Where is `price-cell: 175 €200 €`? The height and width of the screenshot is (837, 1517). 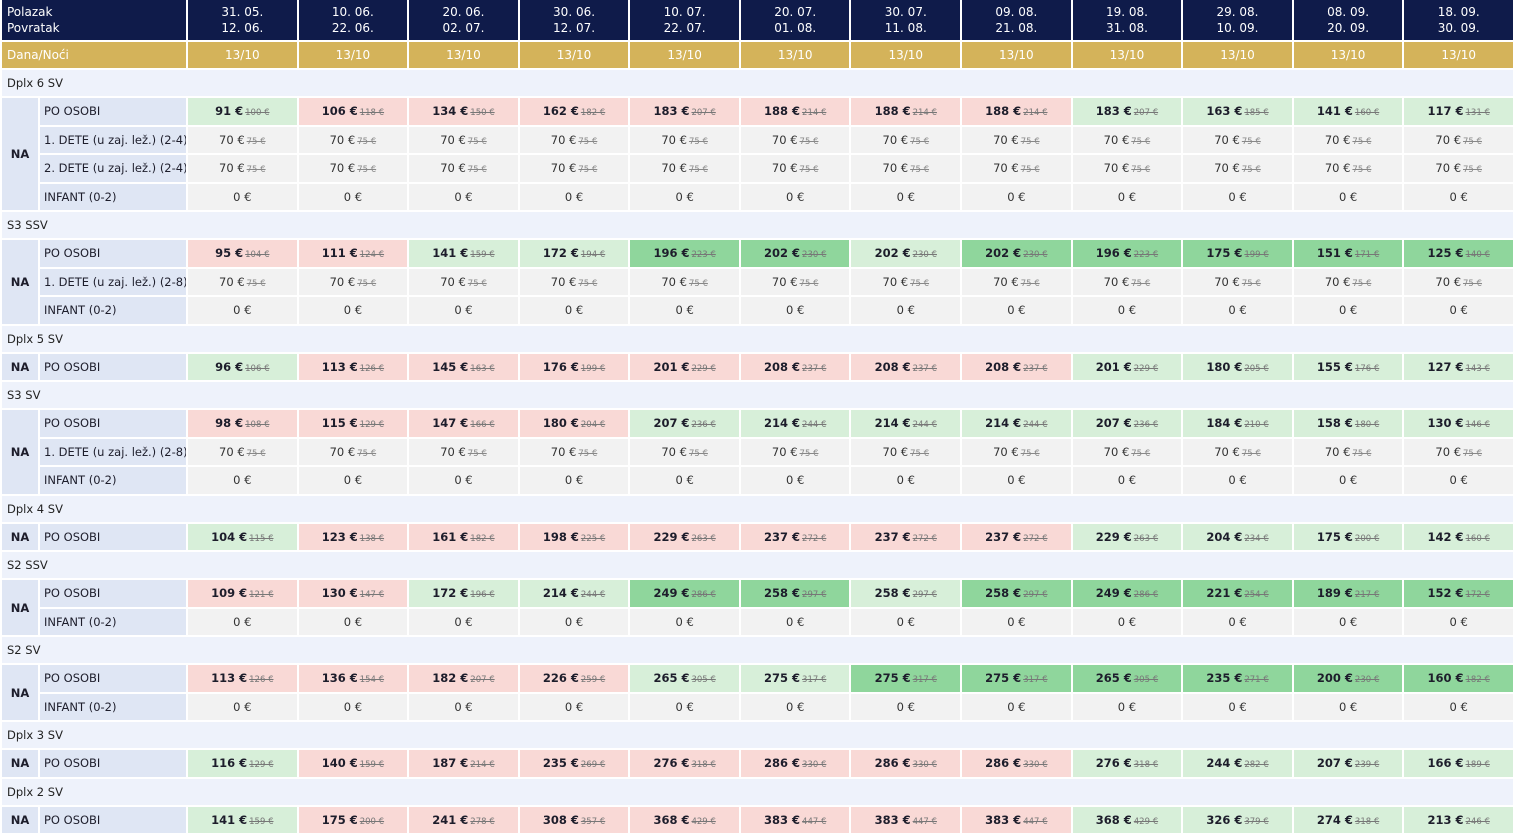
price-cell: 175 €200 € is located at coordinates (1348, 536).